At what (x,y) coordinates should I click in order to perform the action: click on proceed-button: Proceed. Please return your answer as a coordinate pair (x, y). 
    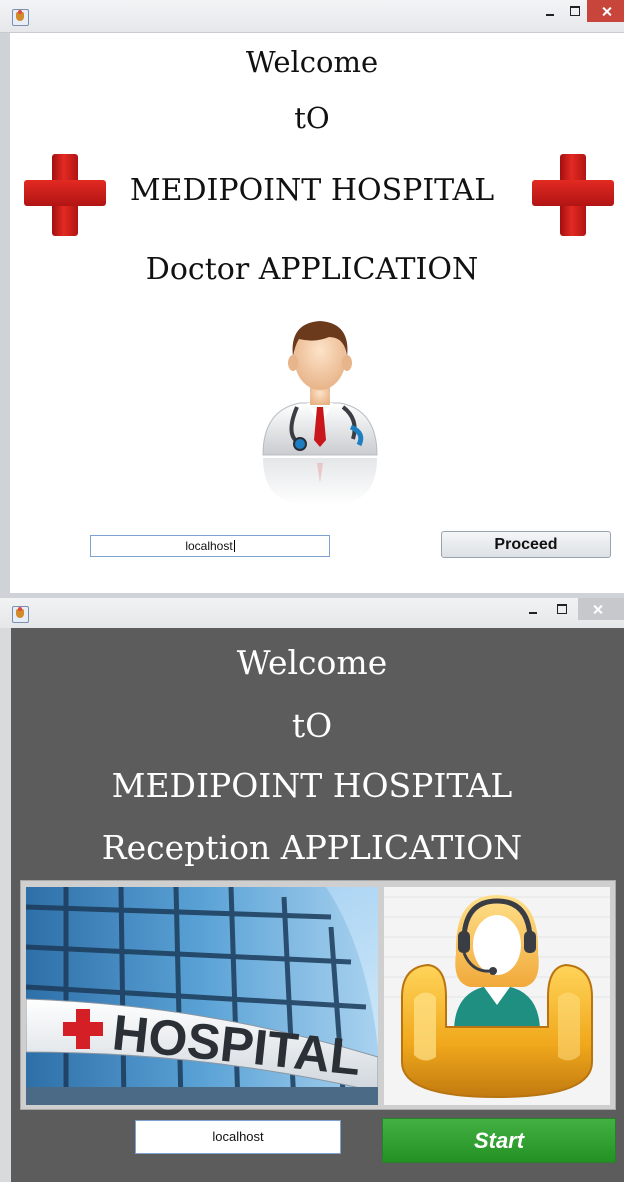
    Looking at the image, I should click on (526, 544).